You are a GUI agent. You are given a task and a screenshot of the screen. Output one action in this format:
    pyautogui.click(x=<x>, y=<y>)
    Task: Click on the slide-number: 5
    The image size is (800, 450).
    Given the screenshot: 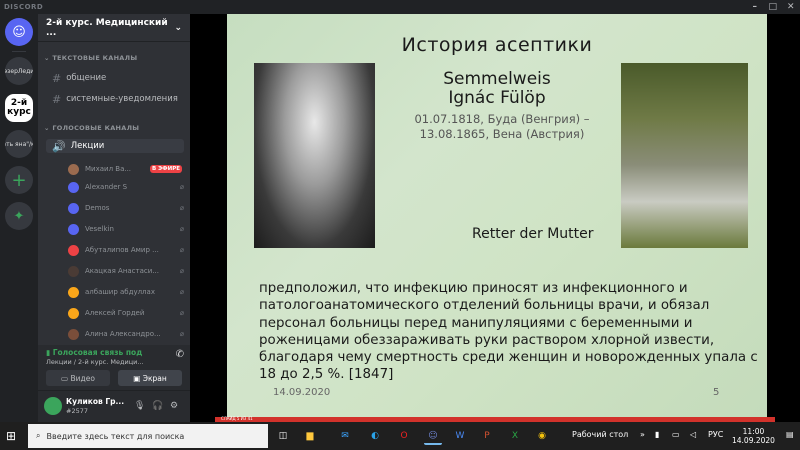 What is the action you would take?
    pyautogui.click(x=716, y=392)
    